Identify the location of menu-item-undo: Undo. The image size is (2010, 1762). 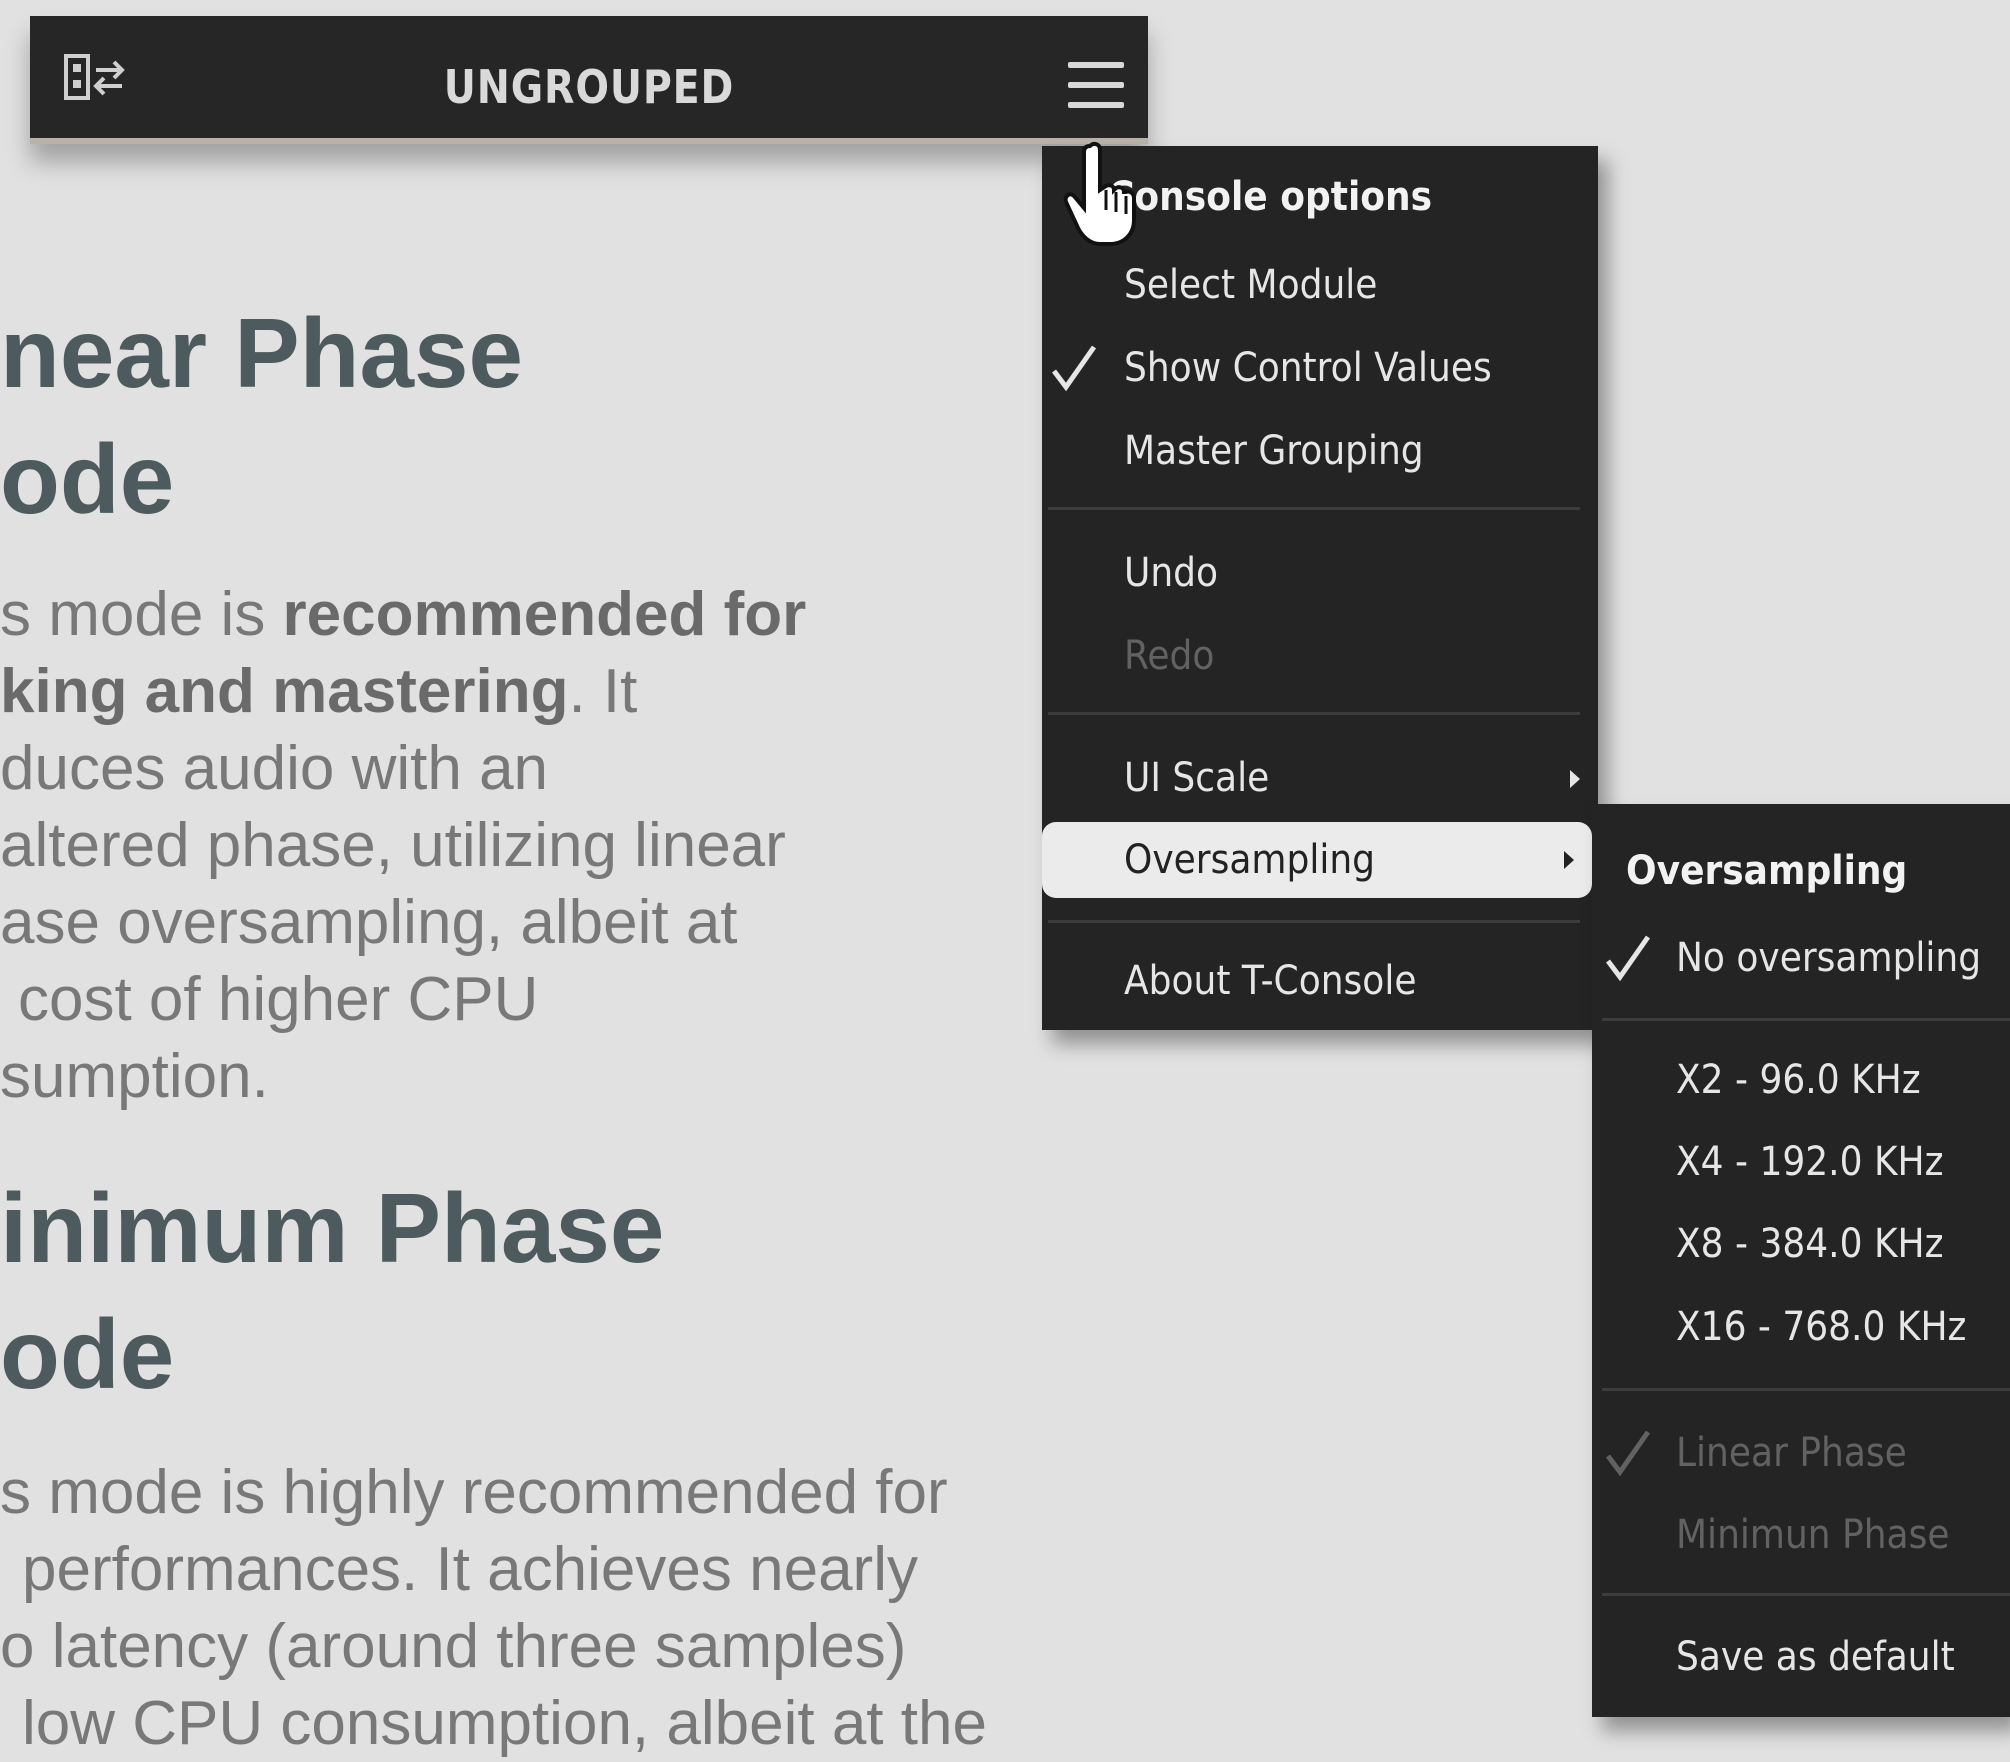
(1320, 573).